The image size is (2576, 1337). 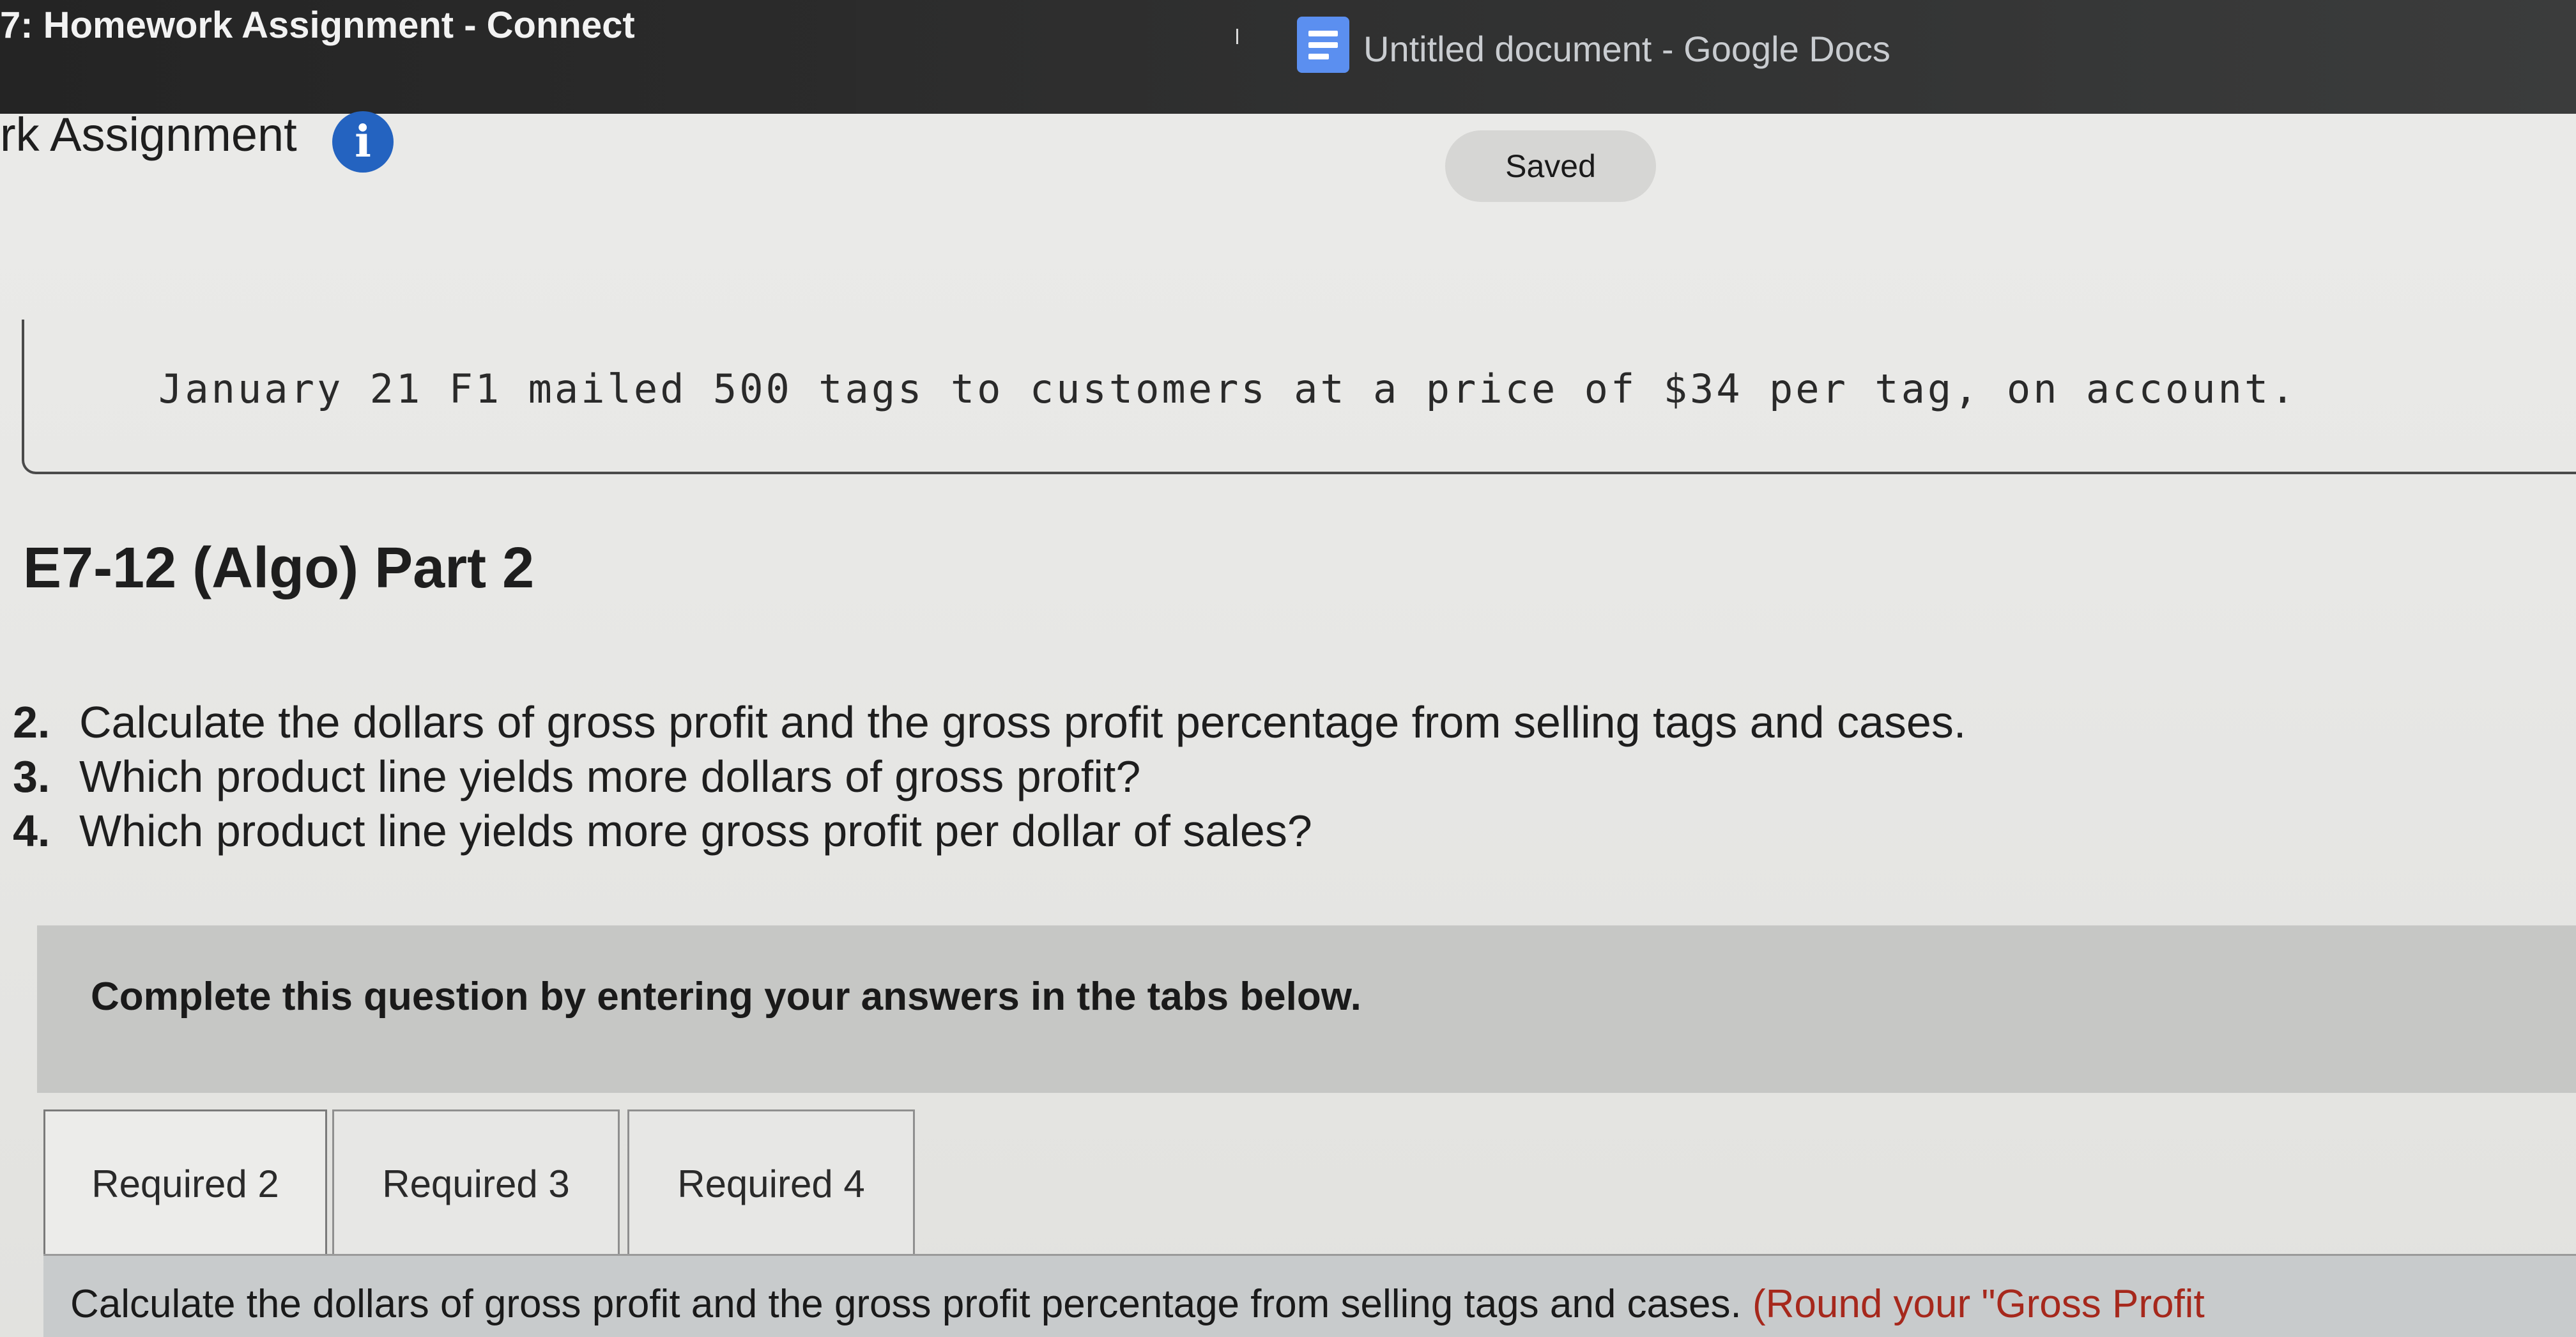 I want to click on assignment-title: rk Assignment, so click(x=148, y=134).